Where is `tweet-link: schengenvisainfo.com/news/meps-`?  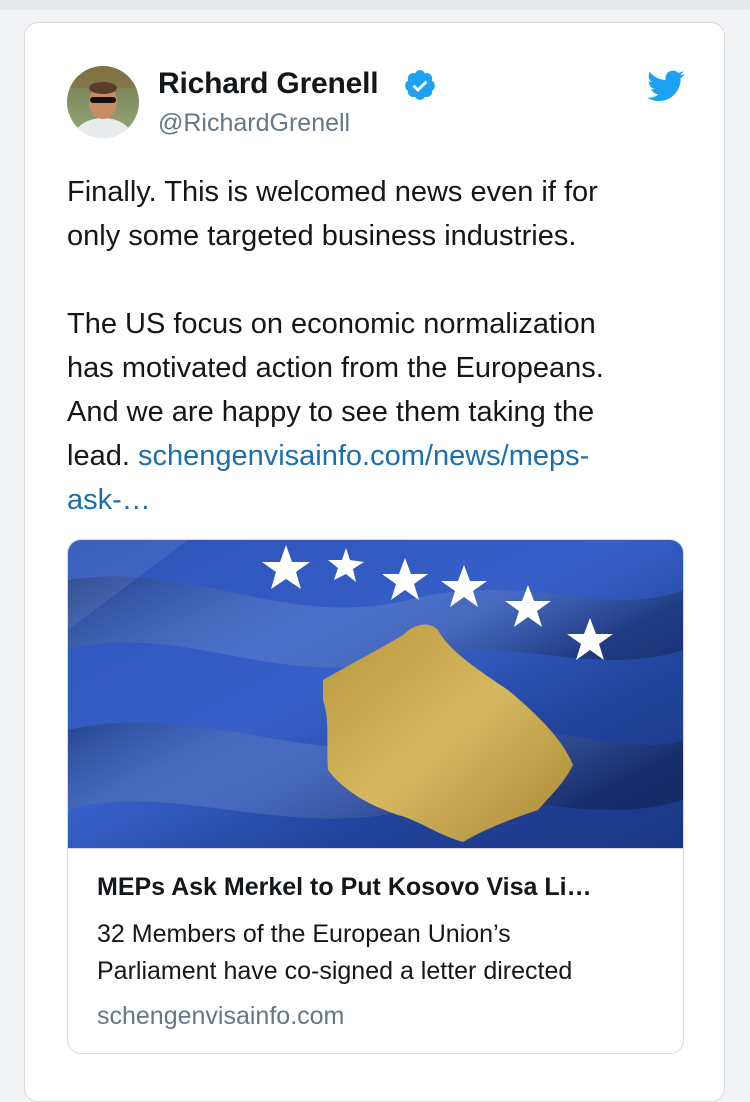 tweet-link: schengenvisainfo.com/news/meps- is located at coordinates (363, 456).